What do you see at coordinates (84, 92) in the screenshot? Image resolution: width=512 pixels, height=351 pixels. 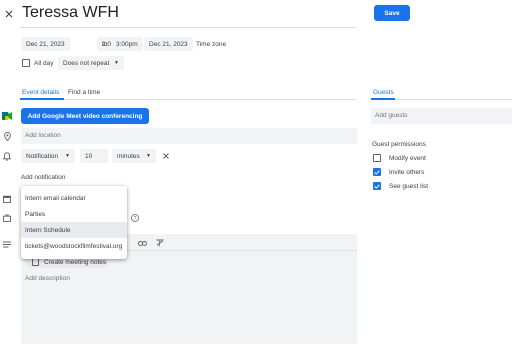 I see `tab-find-a-time: Find a time` at bounding box center [84, 92].